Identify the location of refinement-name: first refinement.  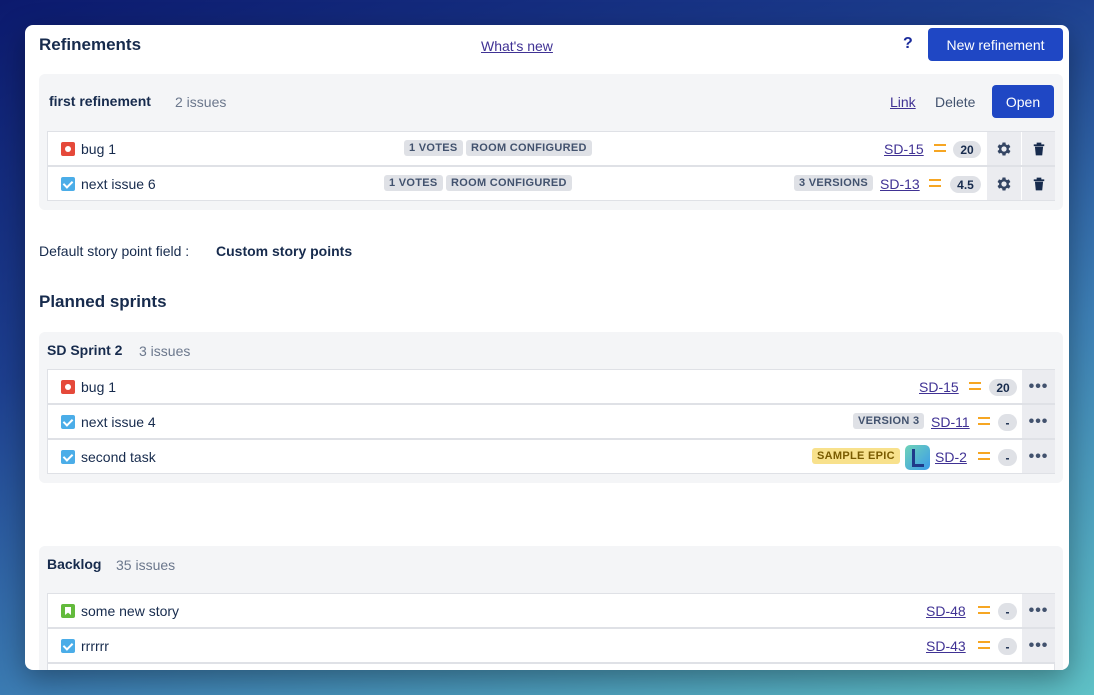
(100, 101).